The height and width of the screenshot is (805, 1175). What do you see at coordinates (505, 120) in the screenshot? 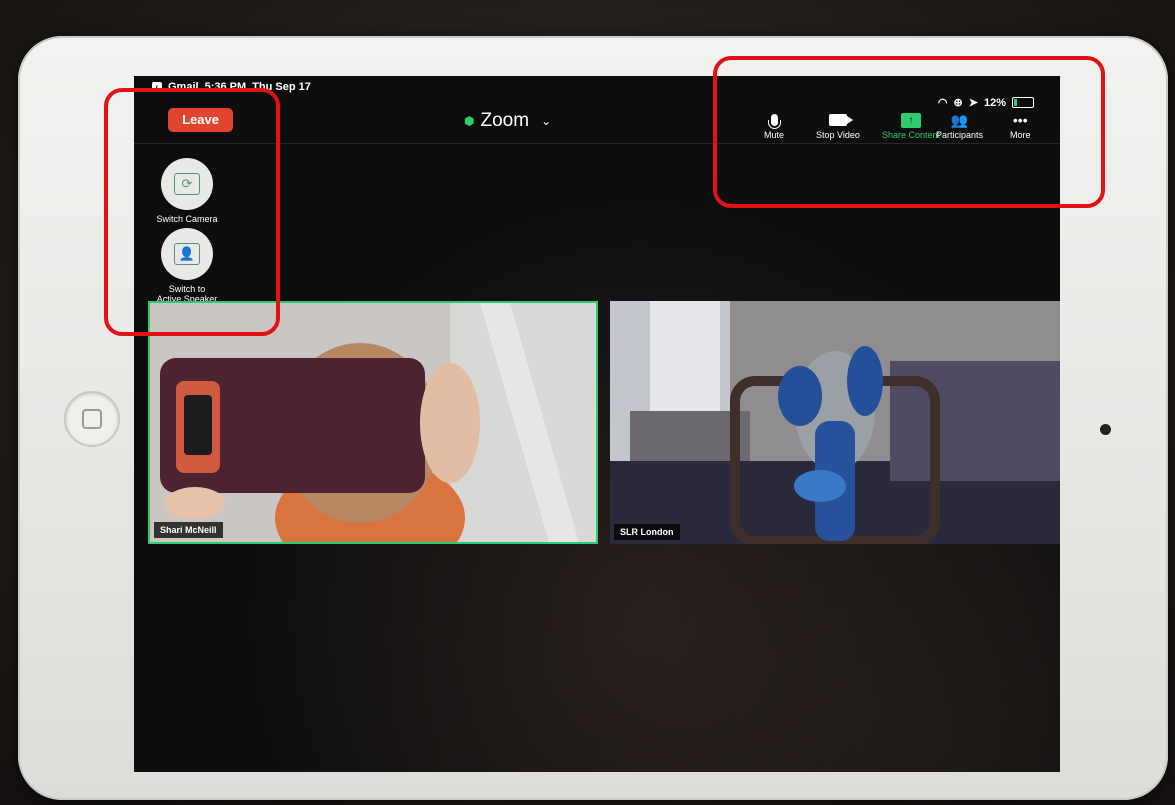
I see `meeting-title-text: Zoom` at bounding box center [505, 120].